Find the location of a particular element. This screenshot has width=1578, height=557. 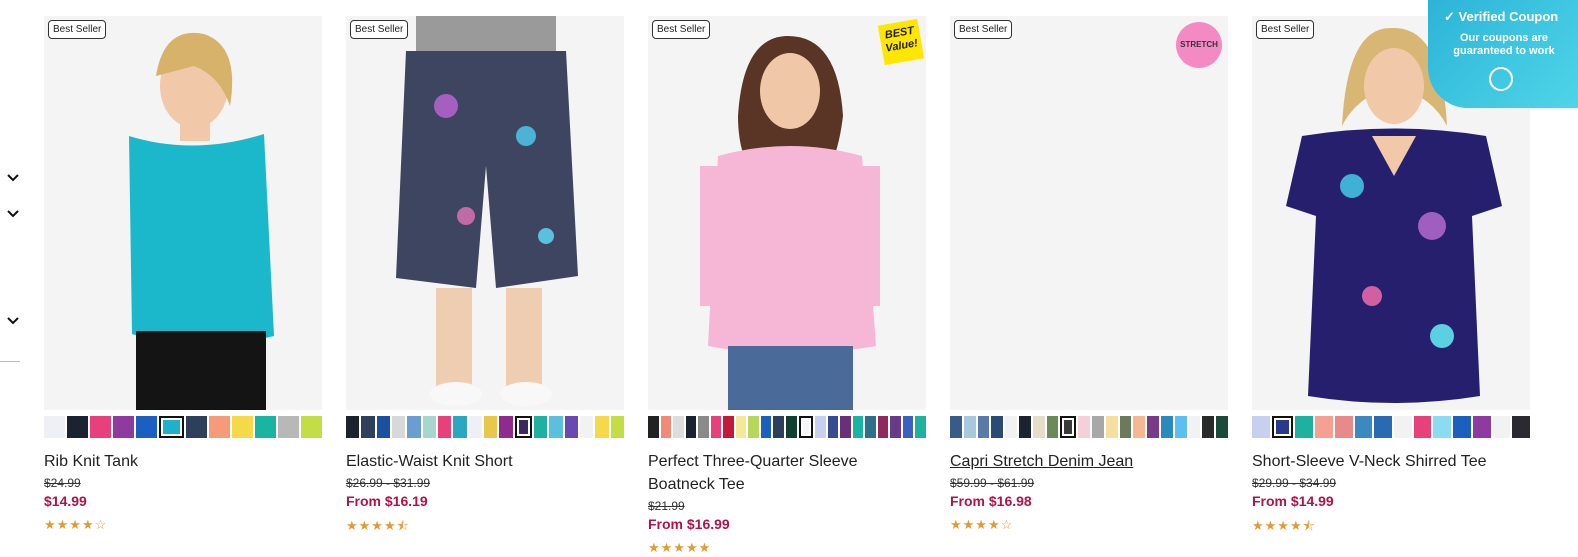

product-image: Best Seller BEST Value! is located at coordinates (787, 213).